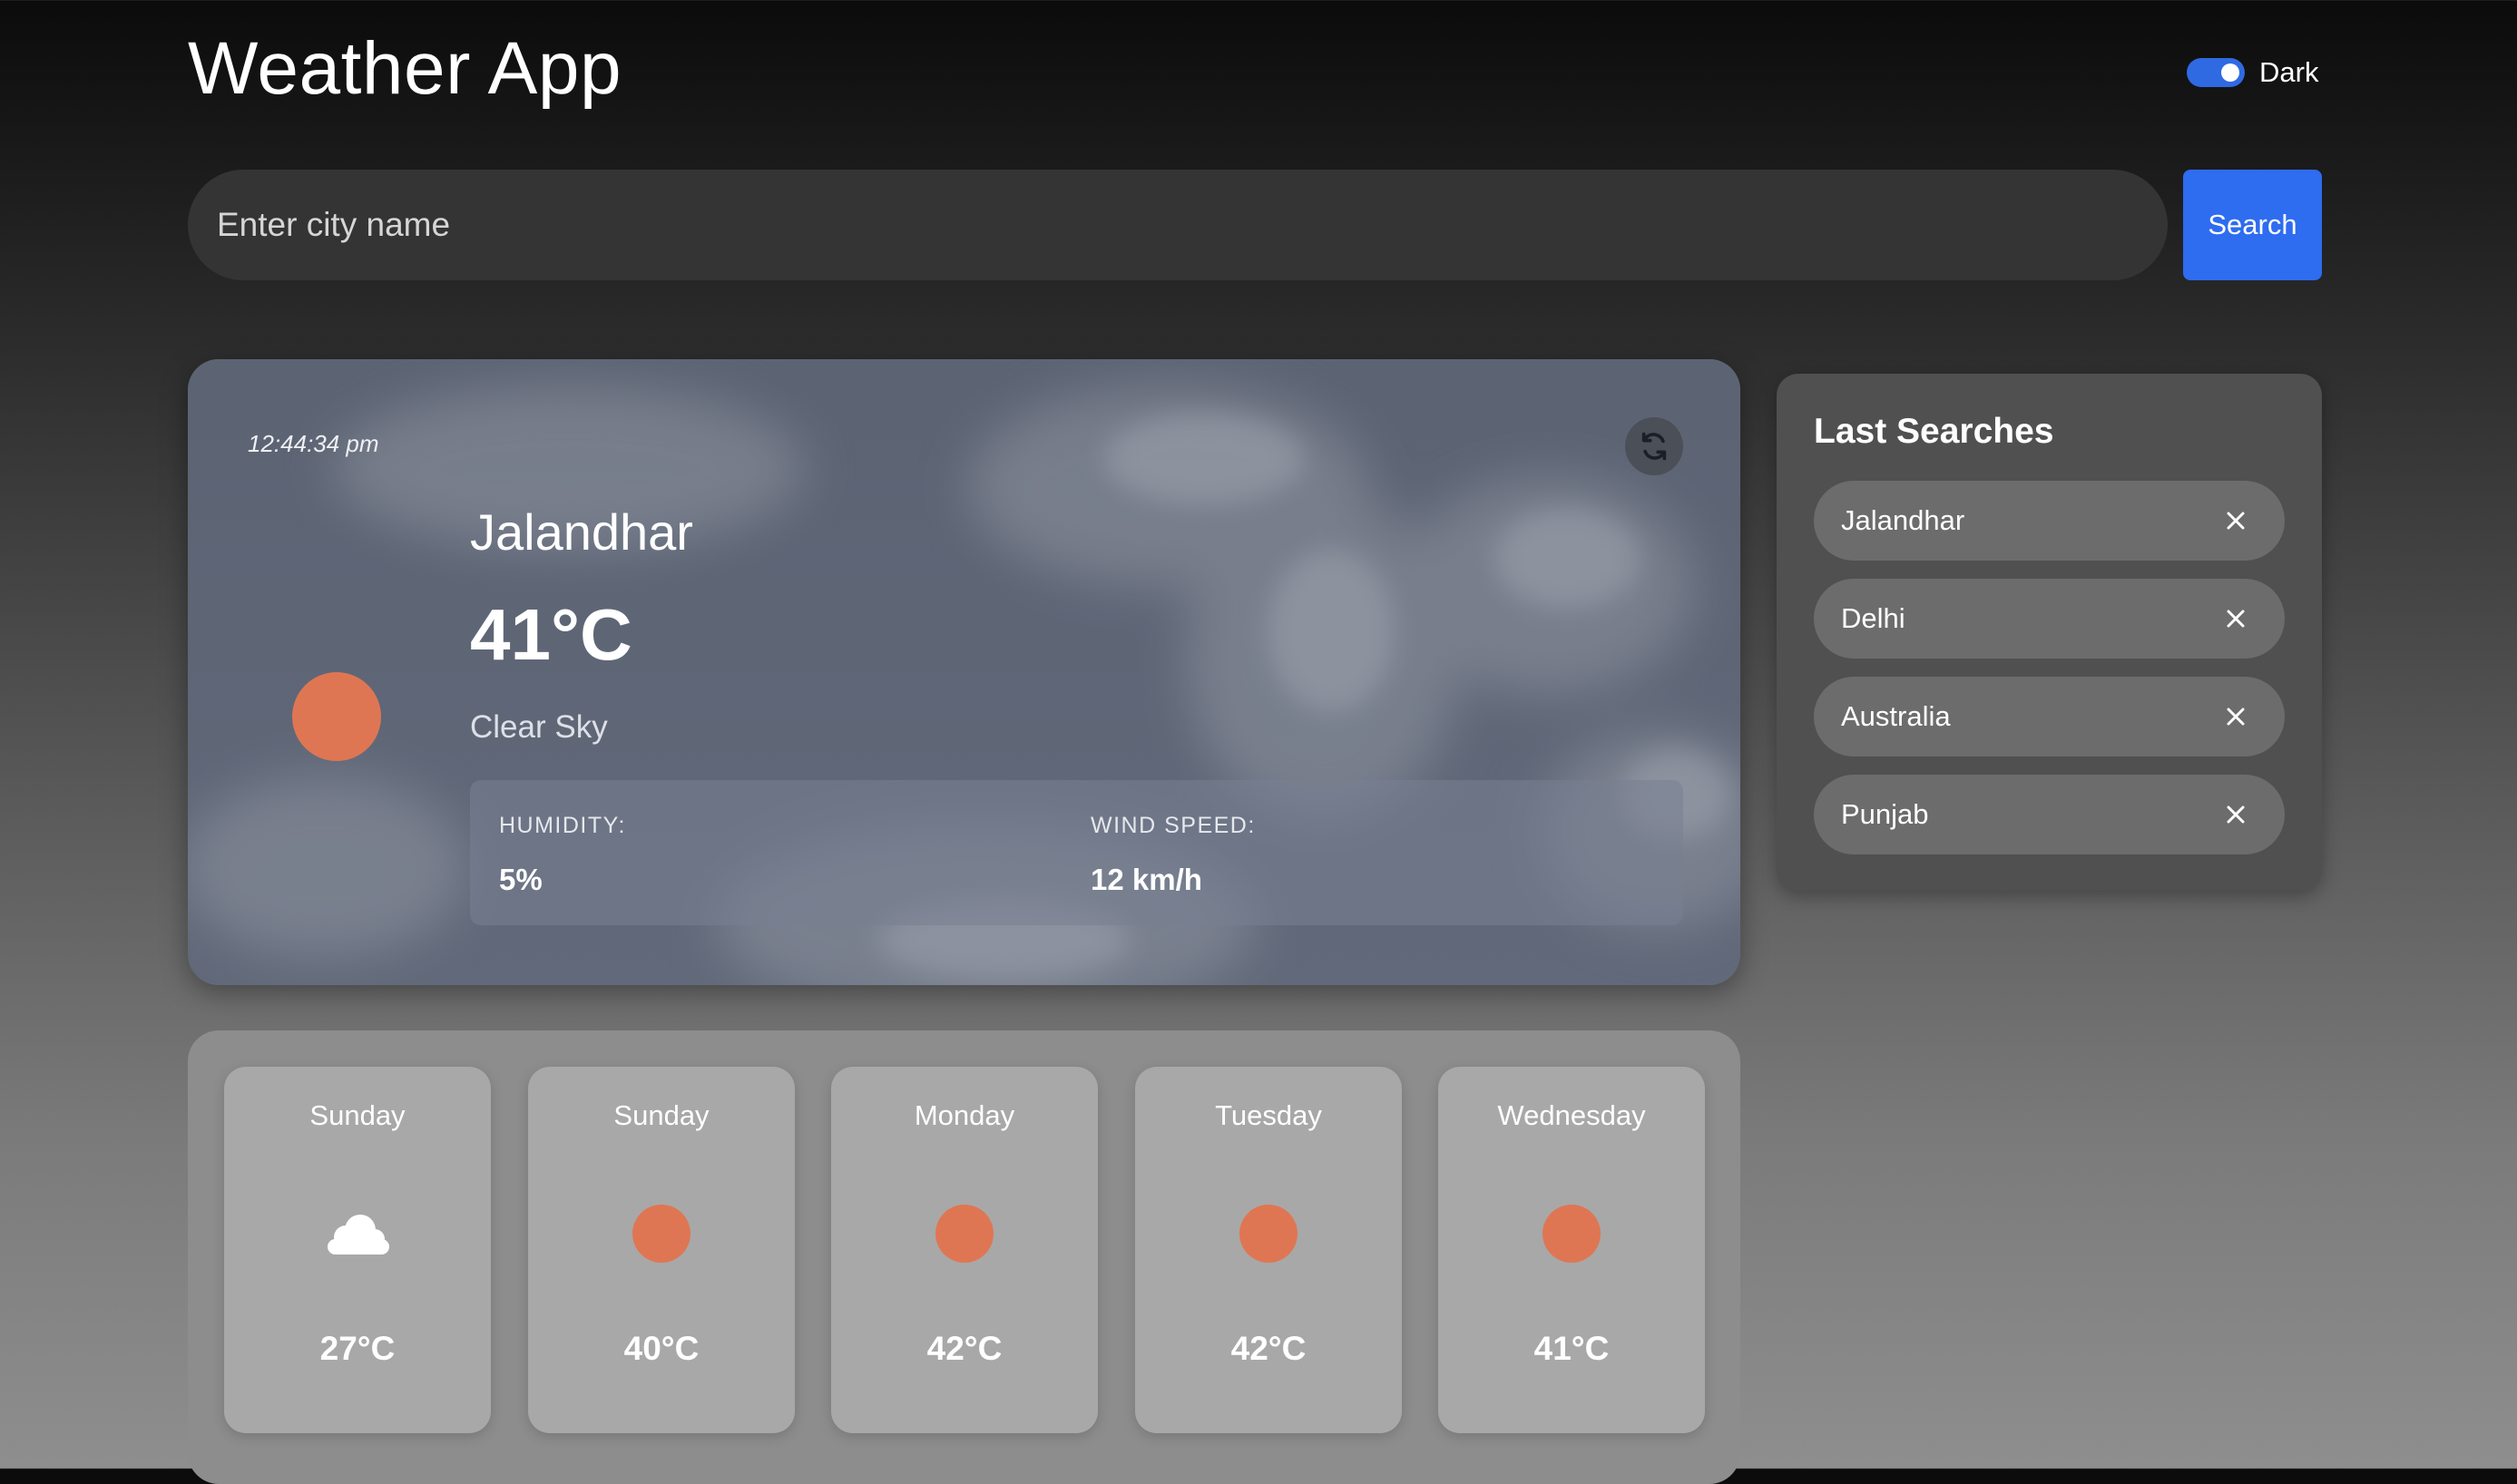 The height and width of the screenshot is (1484, 2517). I want to click on wind-speed-label: WIND SPEED:, so click(1174, 825).